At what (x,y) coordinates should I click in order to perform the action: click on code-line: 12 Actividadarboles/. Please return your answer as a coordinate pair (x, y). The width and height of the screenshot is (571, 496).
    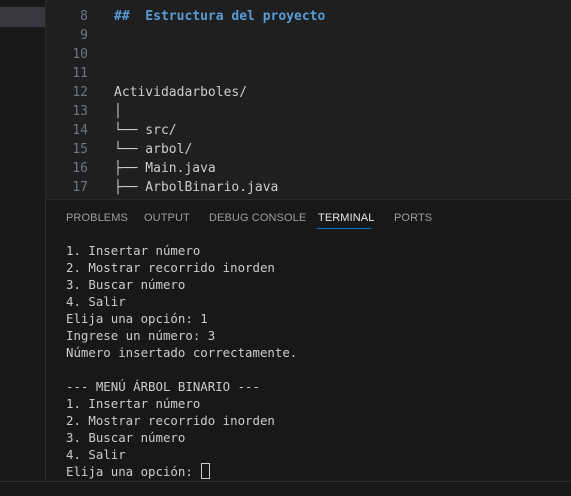
    Looking at the image, I should click on (308, 92).